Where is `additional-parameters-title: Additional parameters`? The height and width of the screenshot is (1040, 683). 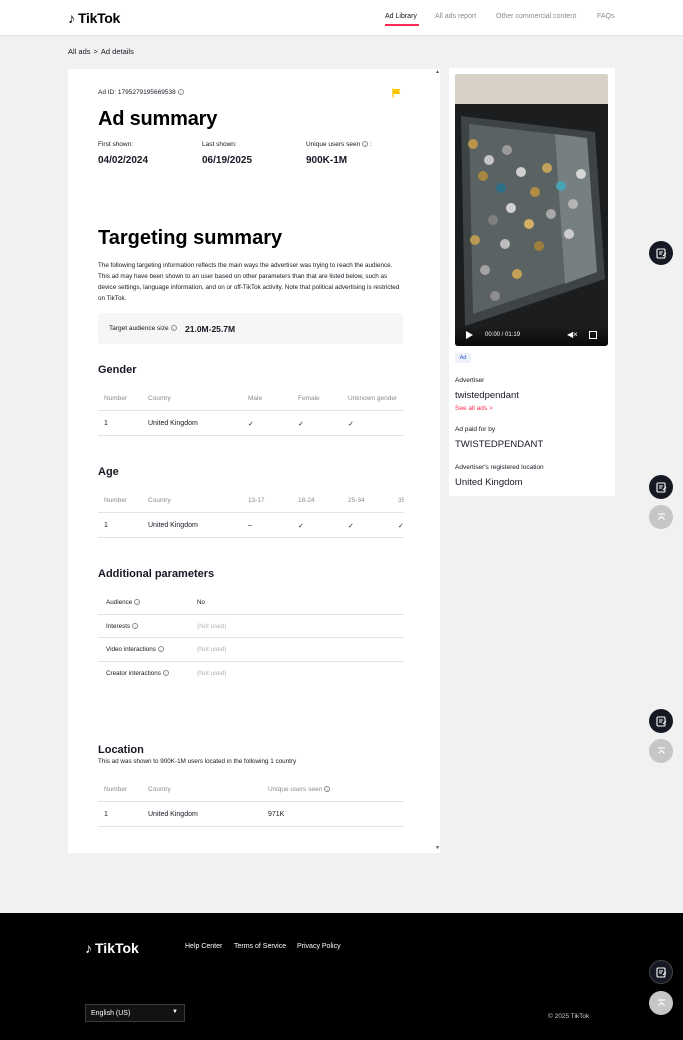
additional-parameters-title: Additional parameters is located at coordinates (156, 574).